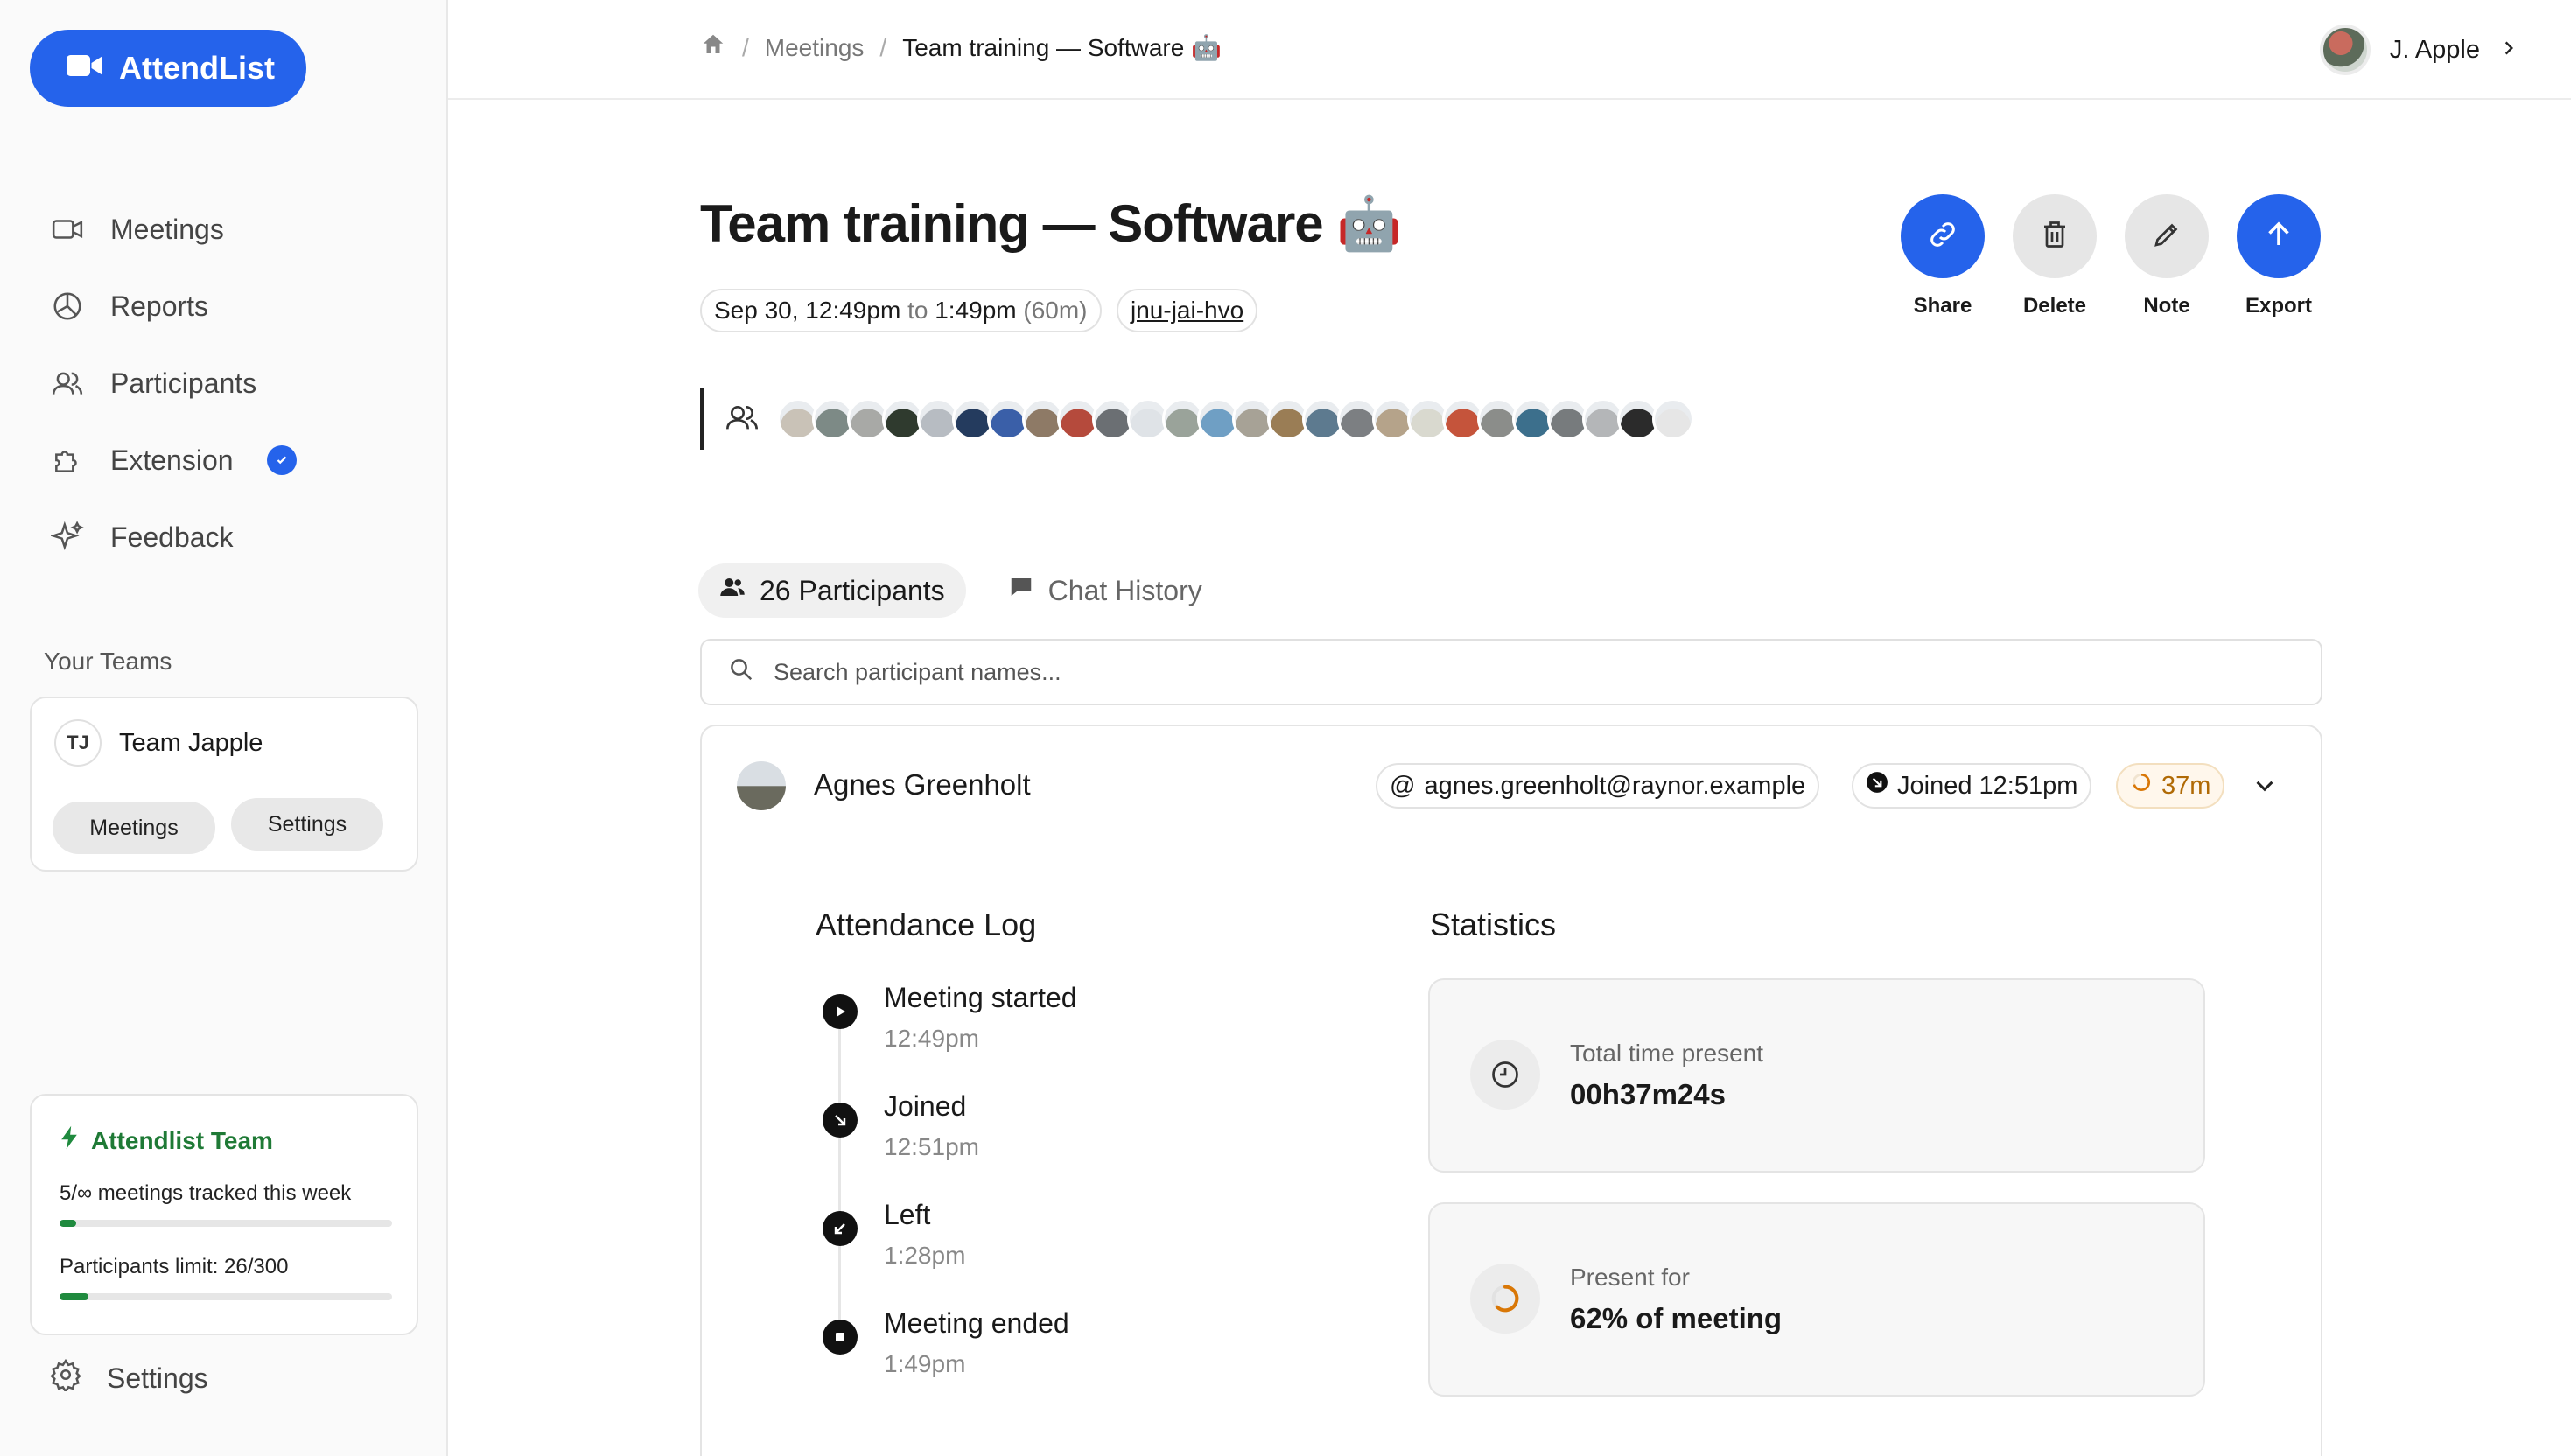 Image resolution: width=2571 pixels, height=1456 pixels. What do you see at coordinates (961, 48) in the screenshot?
I see `breadcrumb: / Meetings / Team training — Software 🤖` at bounding box center [961, 48].